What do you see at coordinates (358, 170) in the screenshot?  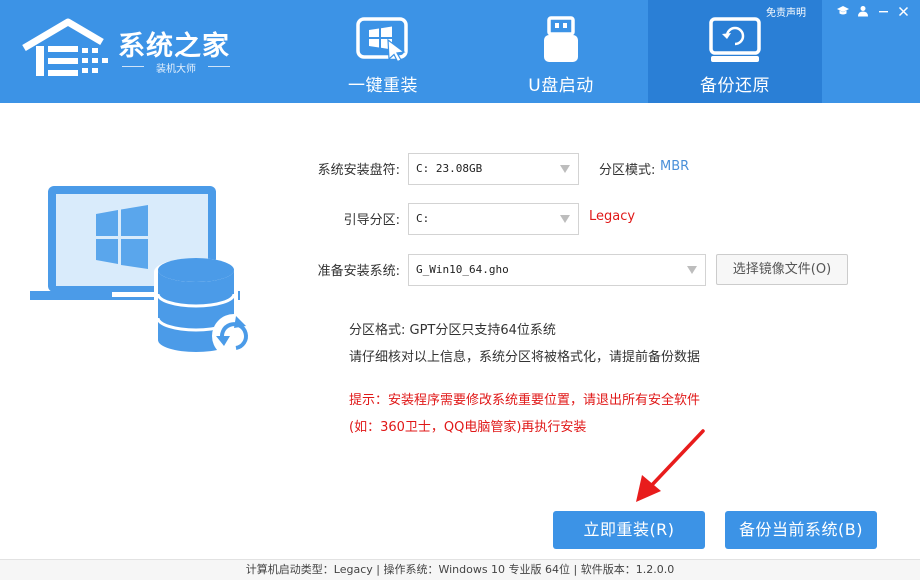 I see `install-disk-label: 系统安装盘符:` at bounding box center [358, 170].